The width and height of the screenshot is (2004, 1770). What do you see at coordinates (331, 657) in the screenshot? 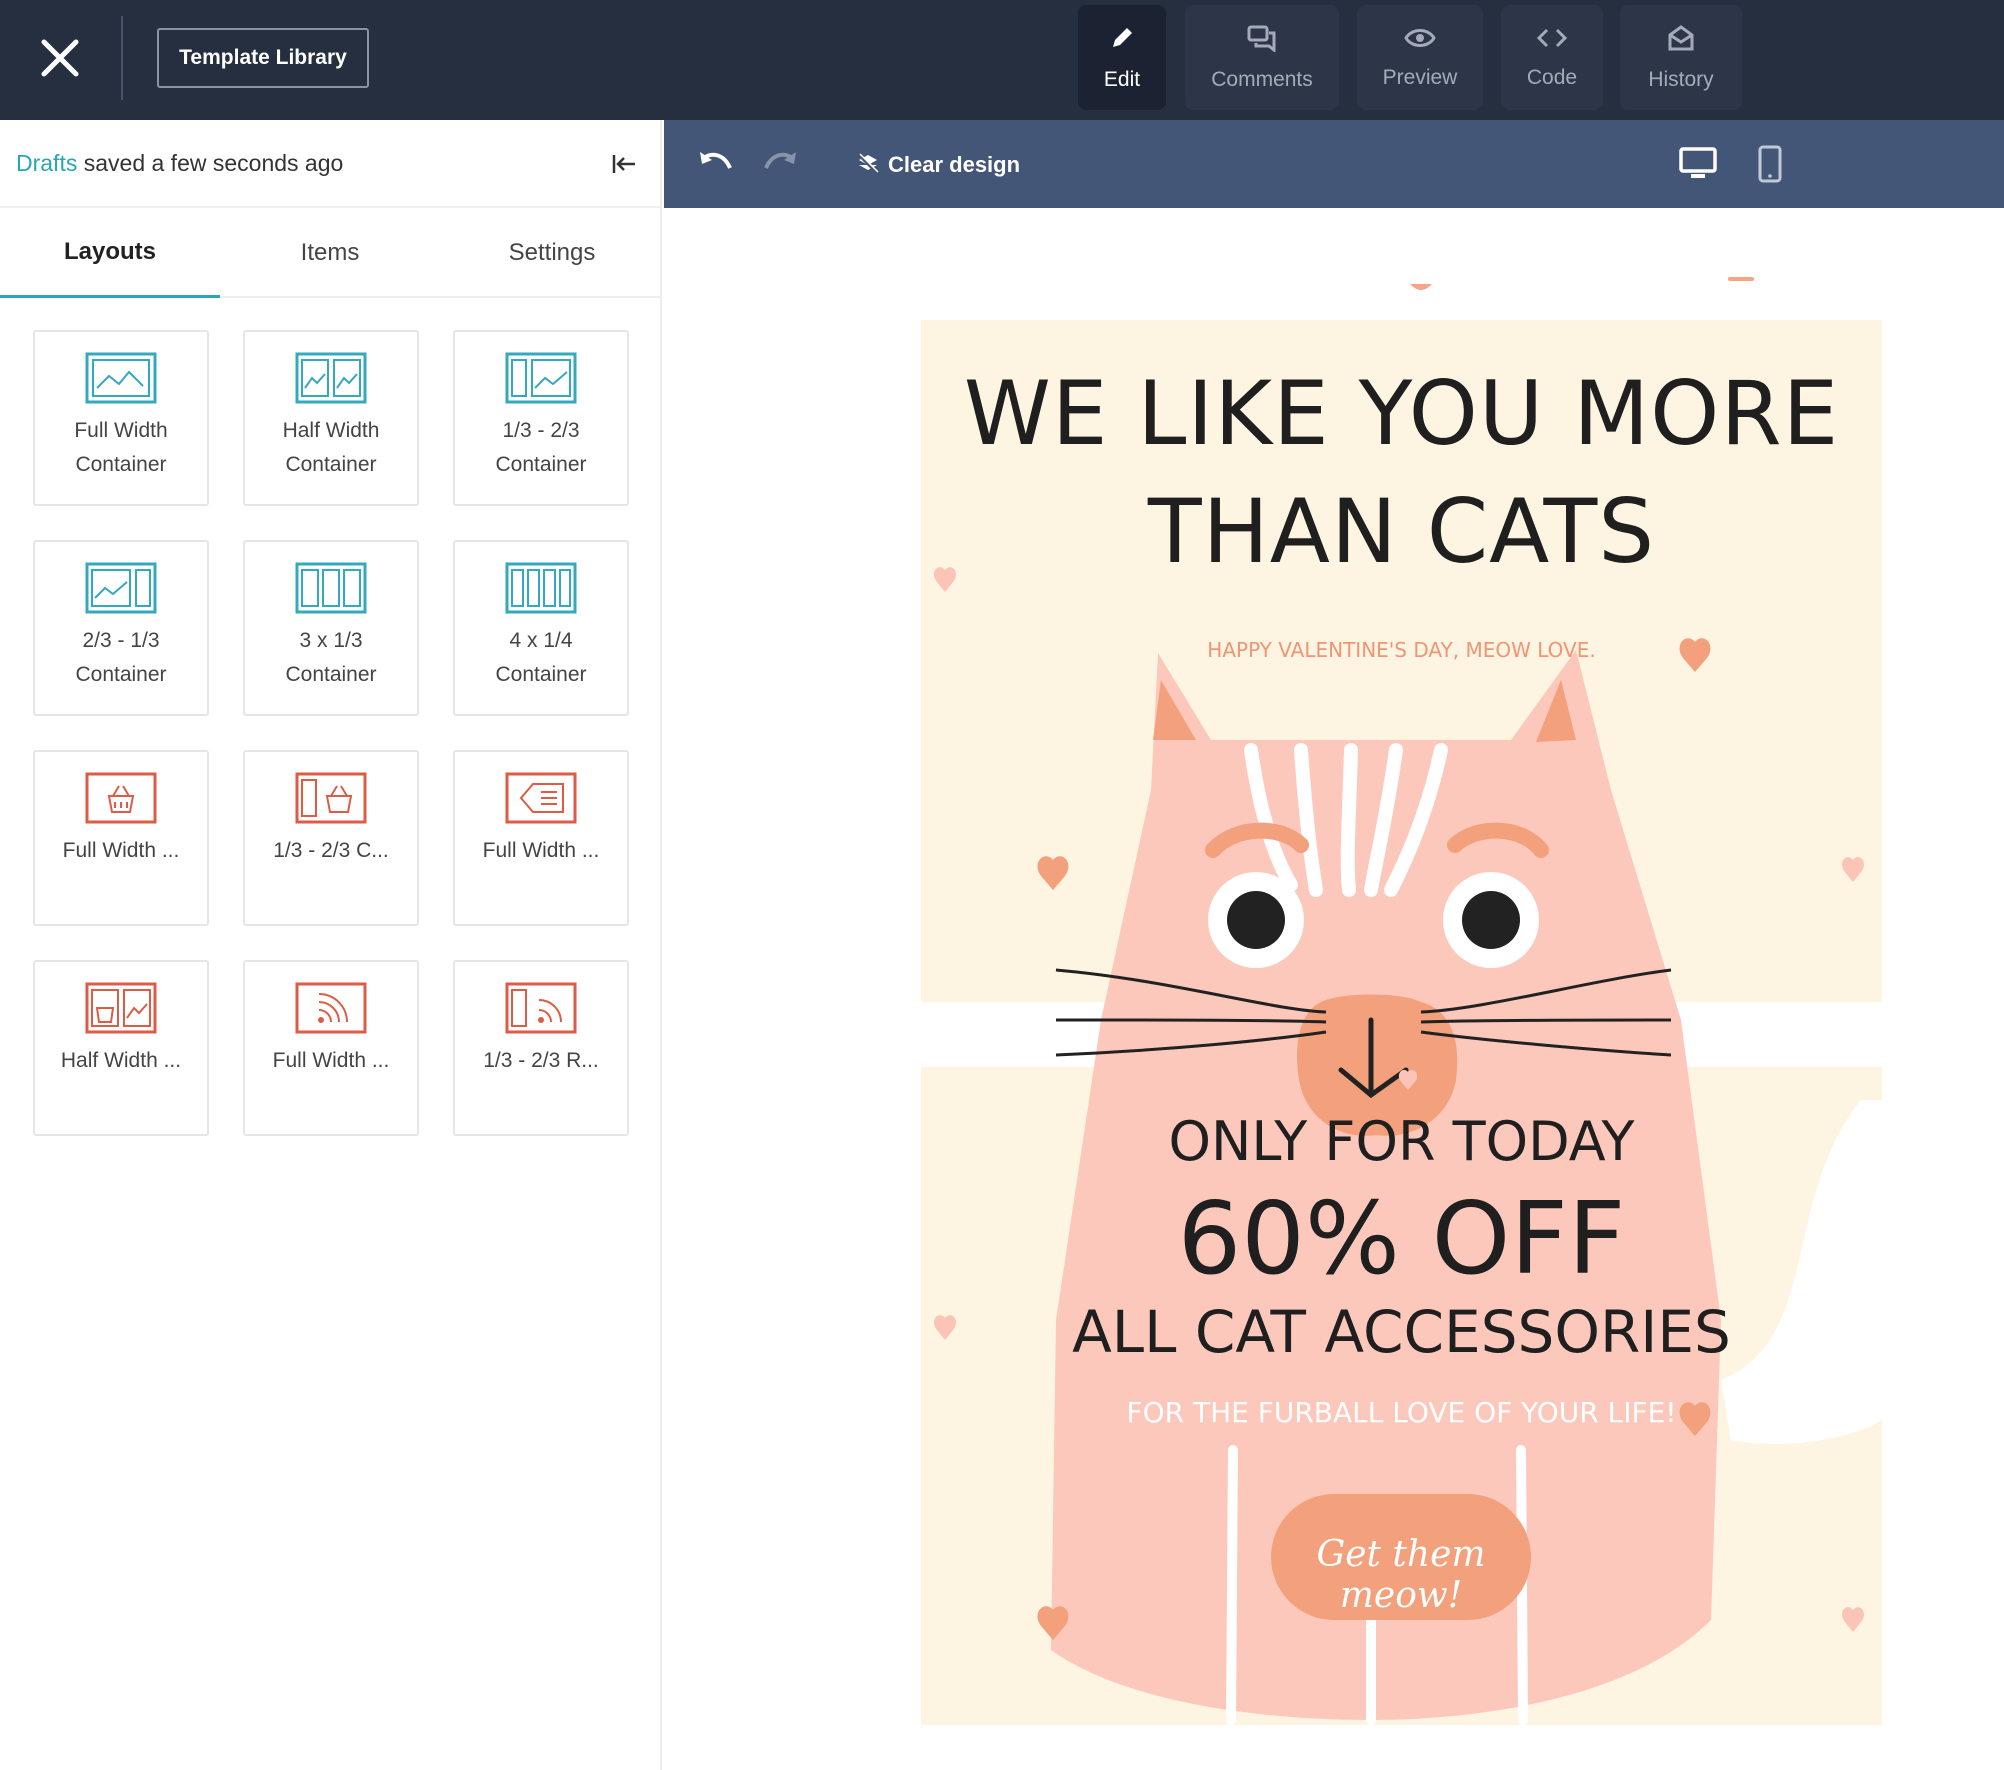
I see `layout-tile-label: 3 x 1/3 Container` at bounding box center [331, 657].